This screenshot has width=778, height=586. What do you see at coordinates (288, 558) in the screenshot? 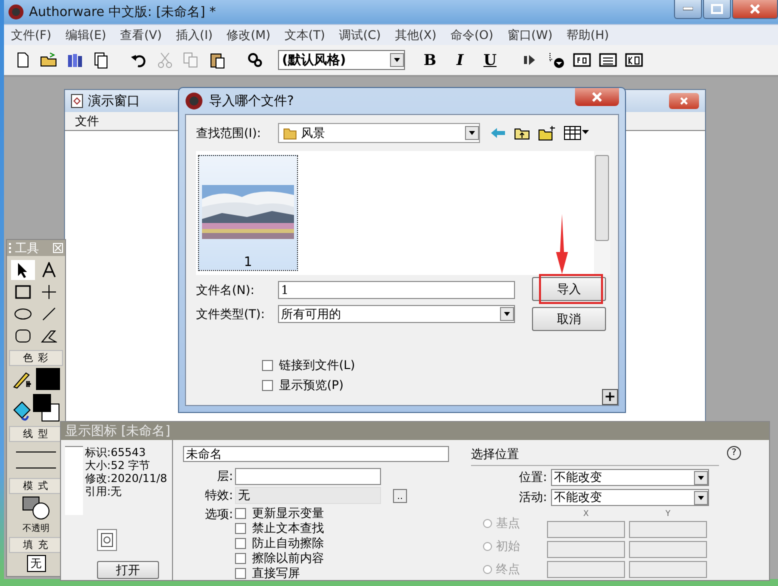
I see `checkbox-label: 擦除以前内容` at bounding box center [288, 558].